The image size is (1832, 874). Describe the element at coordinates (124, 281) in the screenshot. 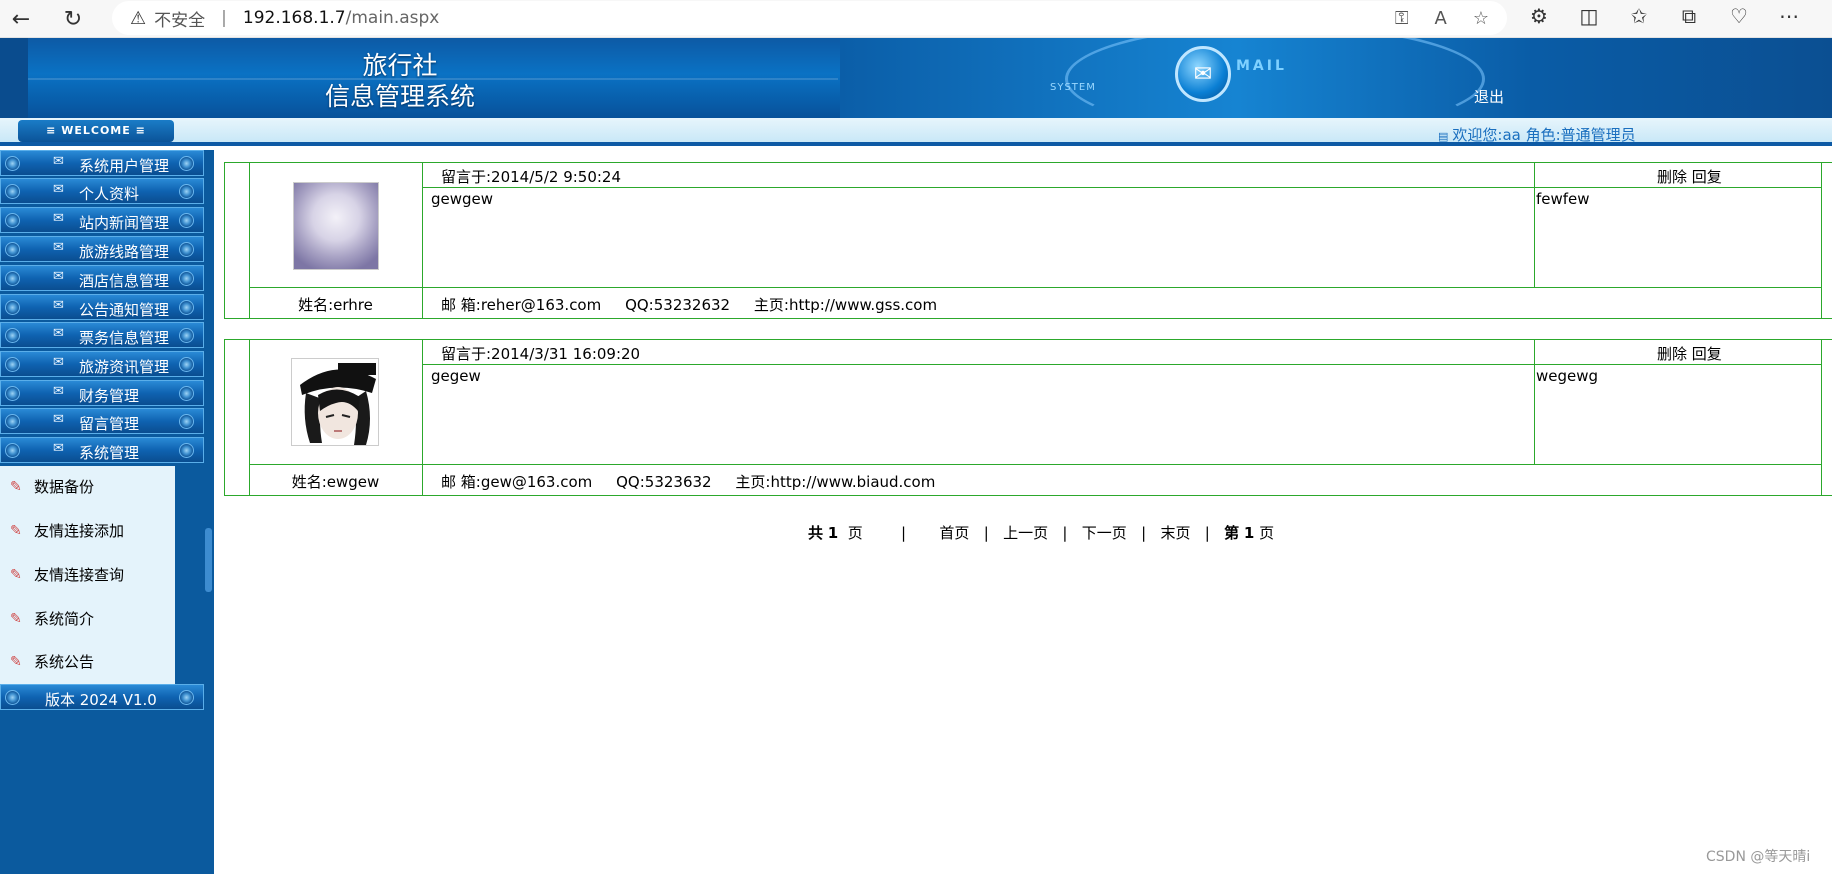

I see `sidebar-item-label: 酒店信息管理` at that location.